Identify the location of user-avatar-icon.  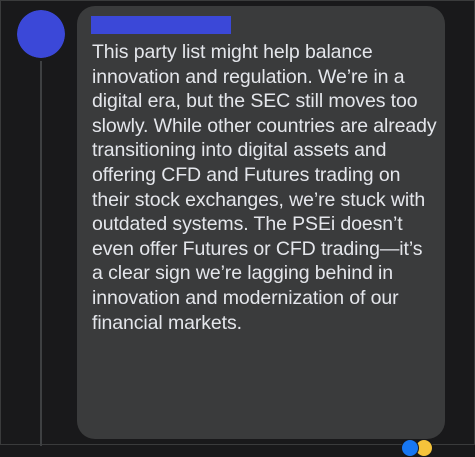
(41, 34).